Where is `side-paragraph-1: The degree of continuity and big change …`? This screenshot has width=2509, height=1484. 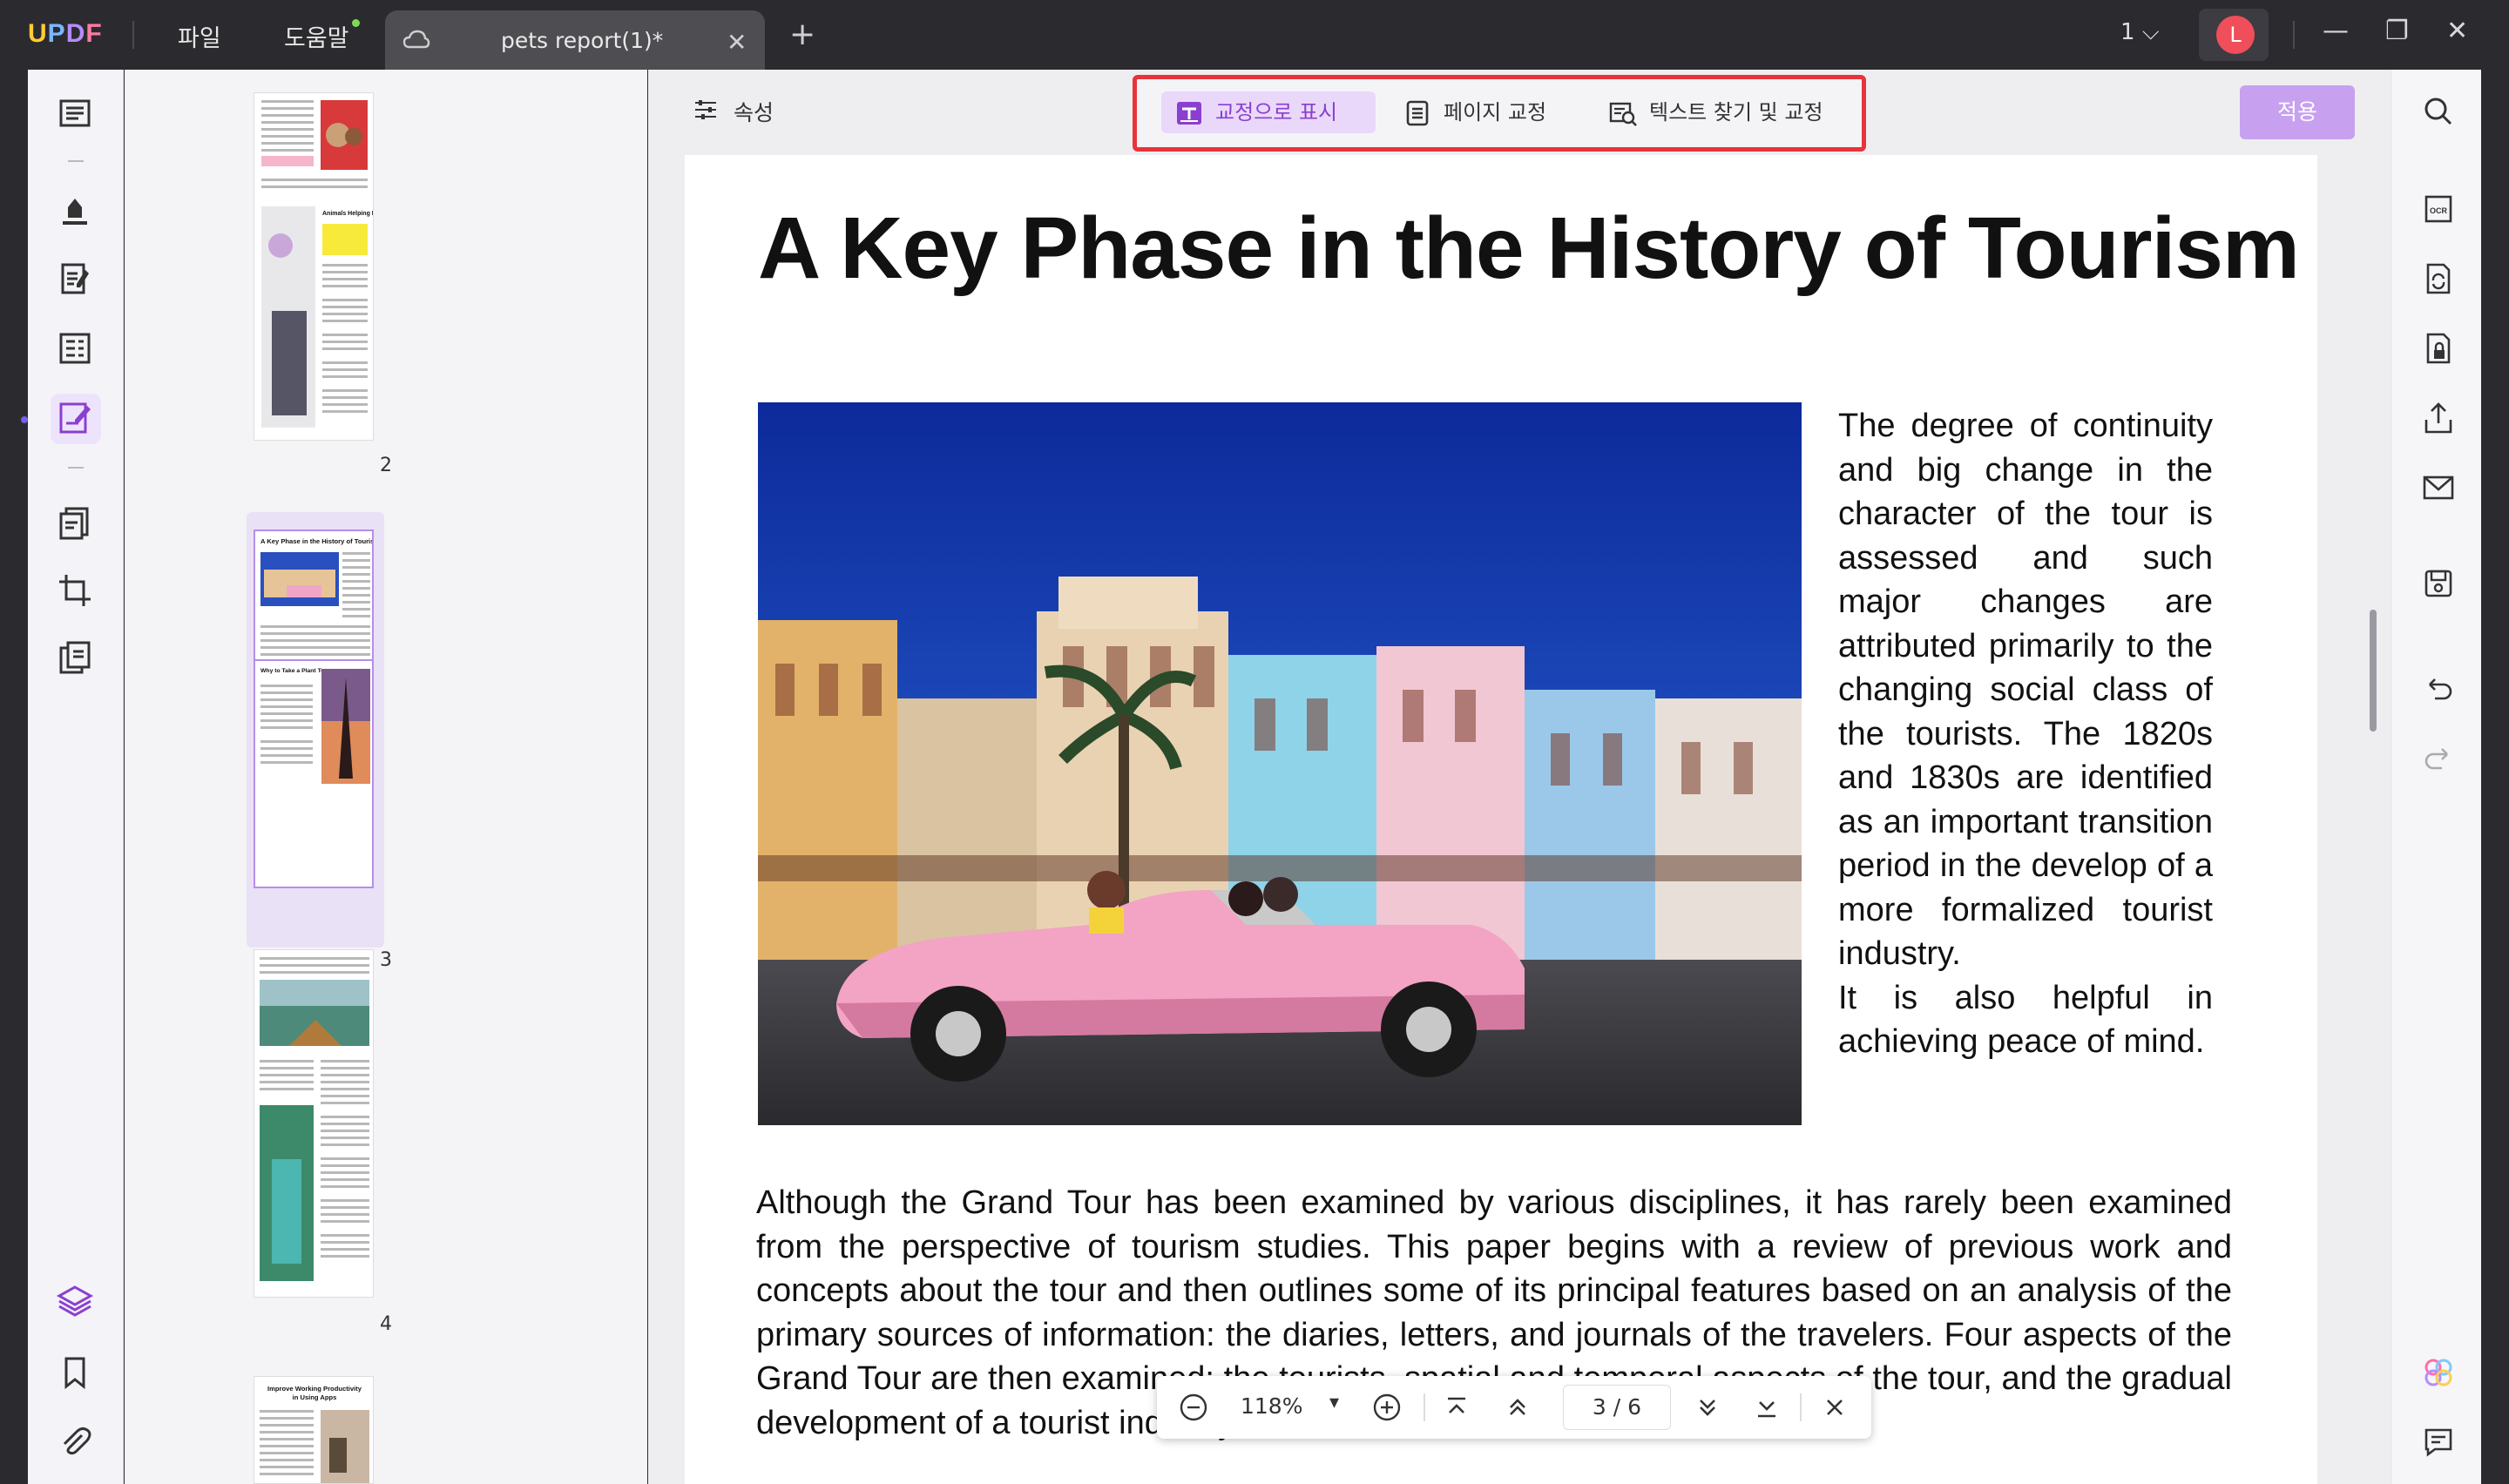 side-paragraph-1: The degree of continuity and big change … is located at coordinates (2025, 690).